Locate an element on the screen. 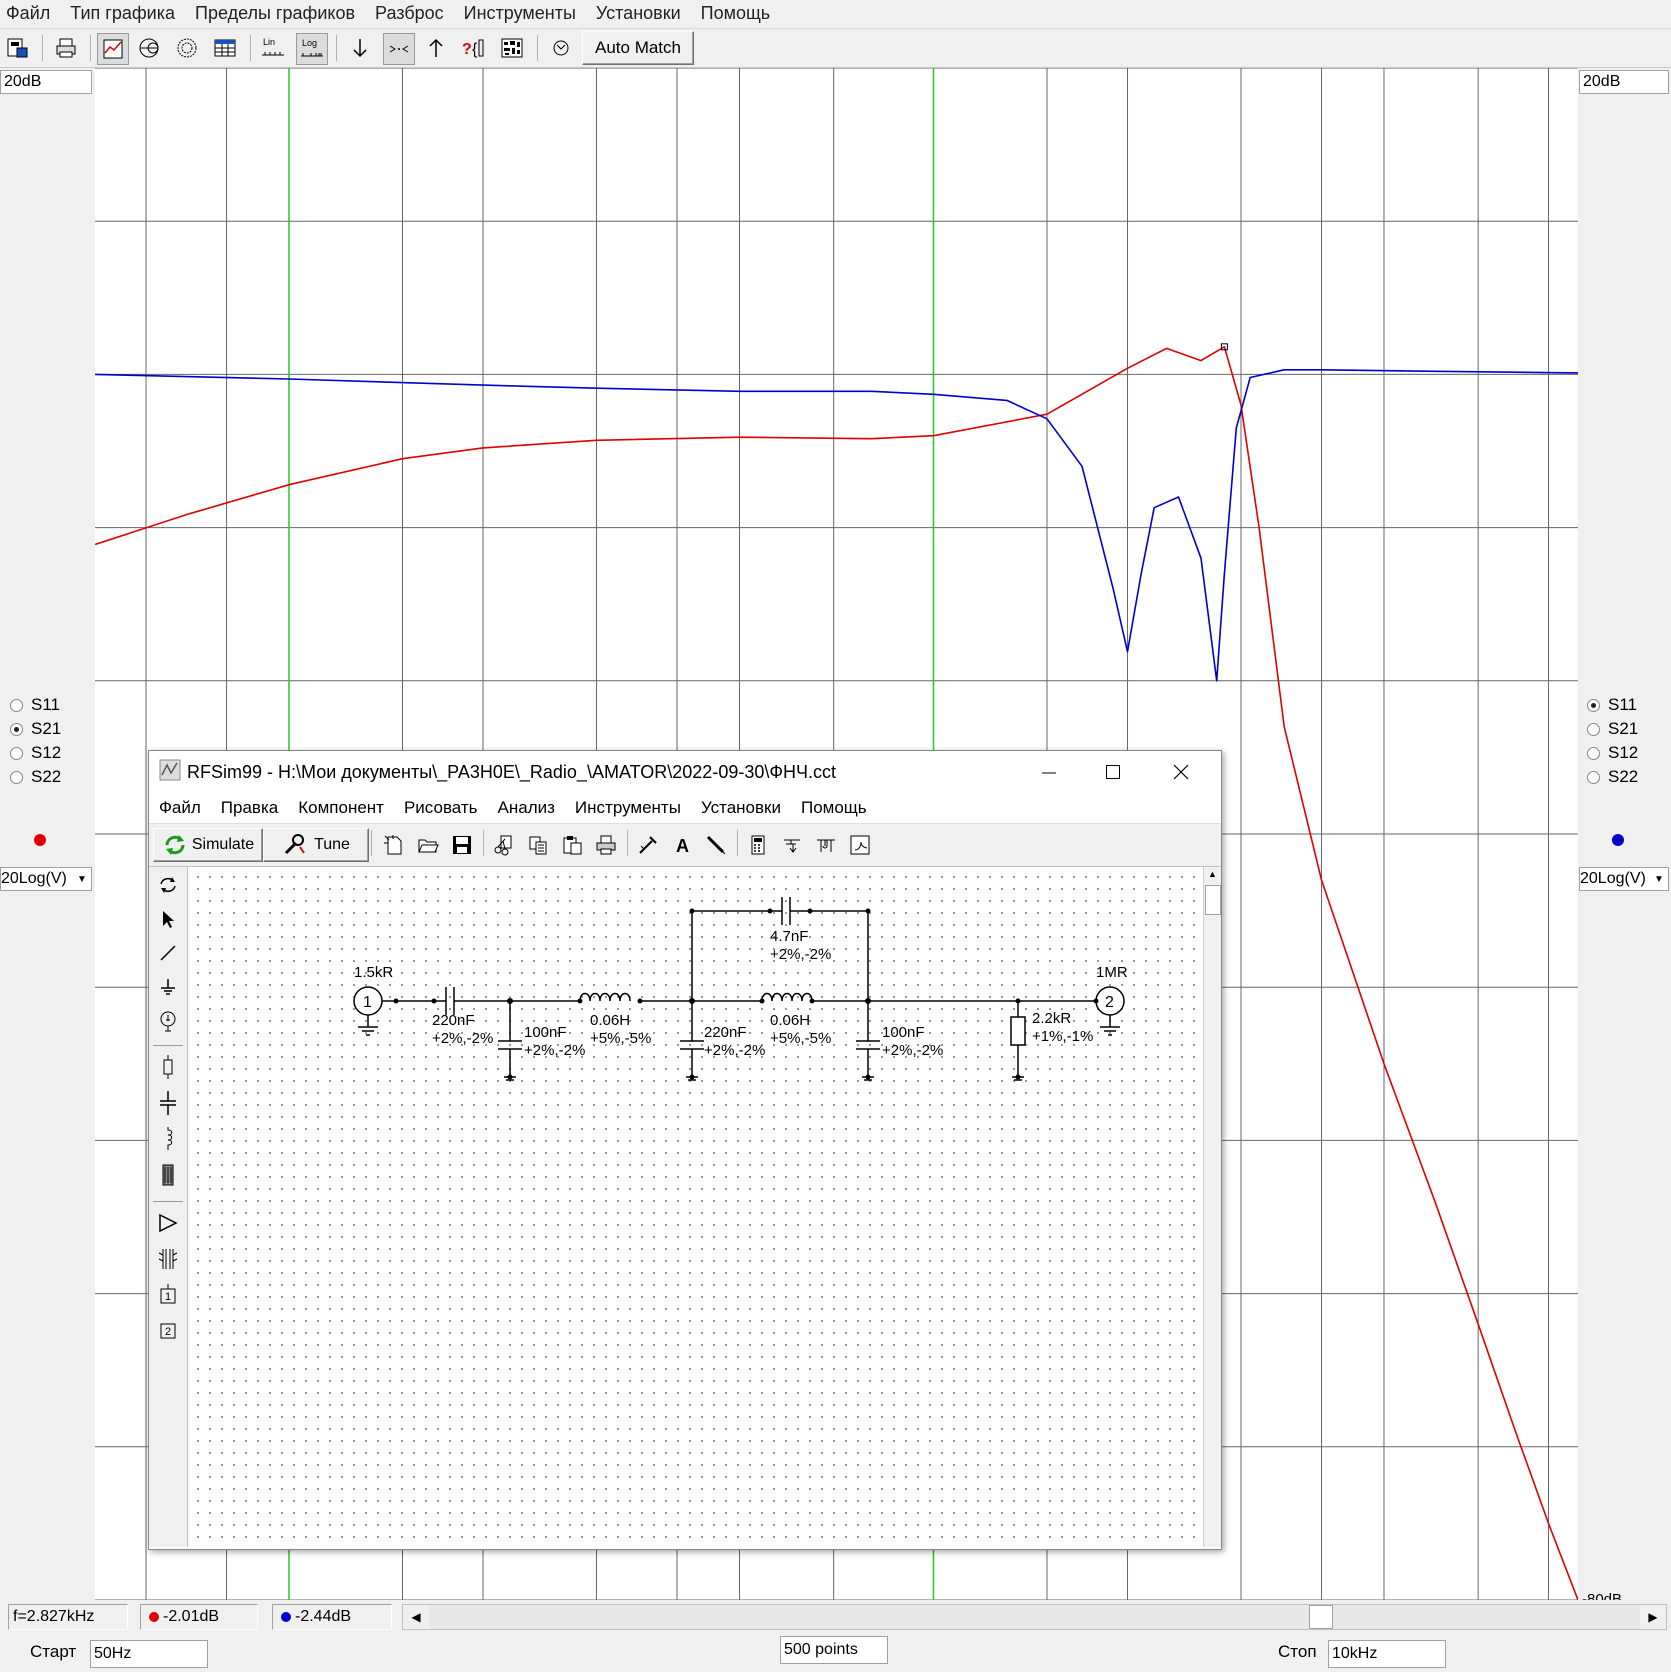 This screenshot has width=1671, height=1672. tune-button: Tune is located at coordinates (316, 845).